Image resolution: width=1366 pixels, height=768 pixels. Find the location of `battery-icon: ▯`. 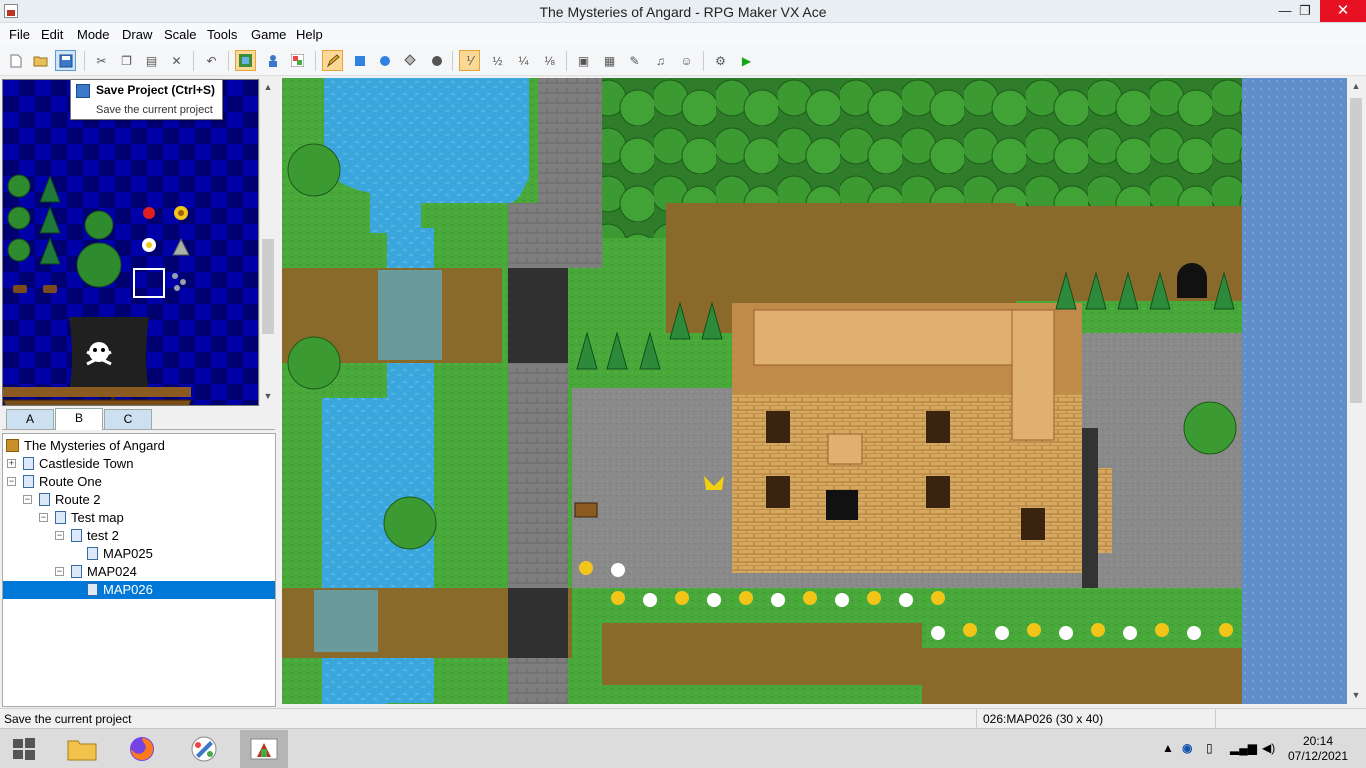

battery-icon: ▯ is located at coordinates (1209, 748).